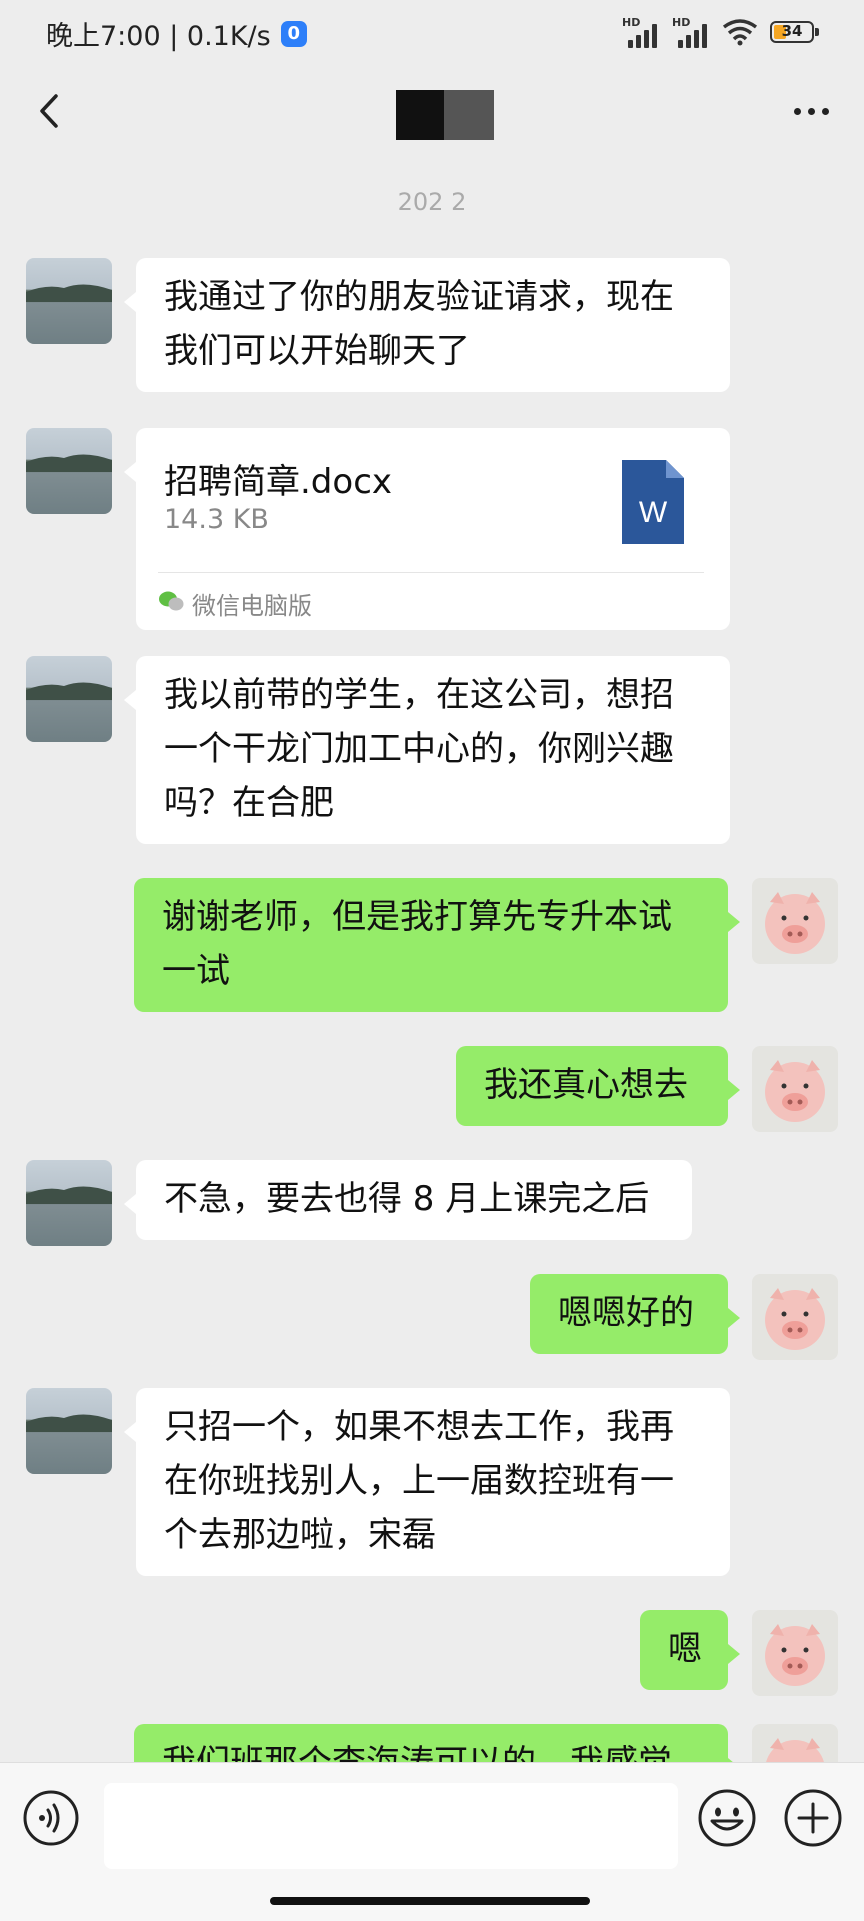 This screenshot has height=1921, width=864. I want to click on more-options-icon, so click(811, 111).